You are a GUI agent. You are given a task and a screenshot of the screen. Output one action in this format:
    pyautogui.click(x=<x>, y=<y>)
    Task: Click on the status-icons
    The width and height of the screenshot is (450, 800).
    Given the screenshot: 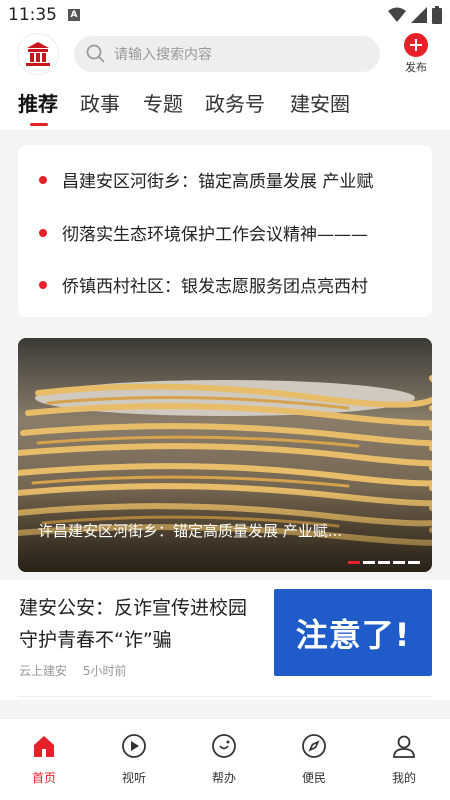 What is the action you would take?
    pyautogui.click(x=415, y=15)
    